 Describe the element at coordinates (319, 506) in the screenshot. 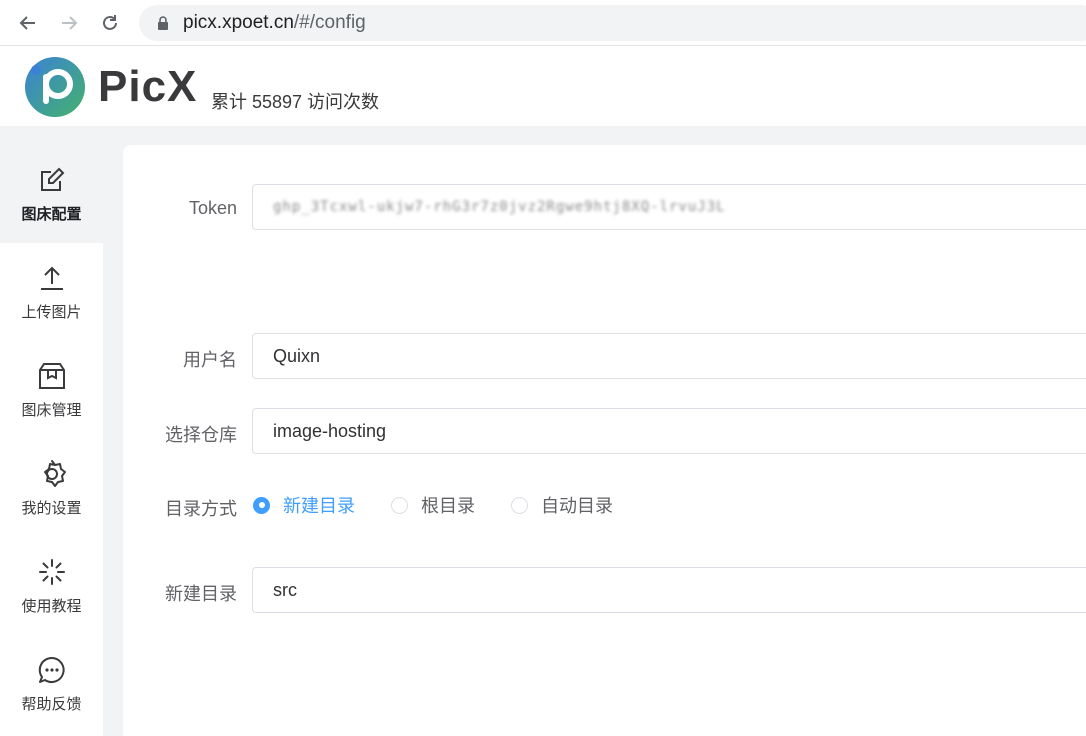

I see `radio-label: 新建目录` at that location.